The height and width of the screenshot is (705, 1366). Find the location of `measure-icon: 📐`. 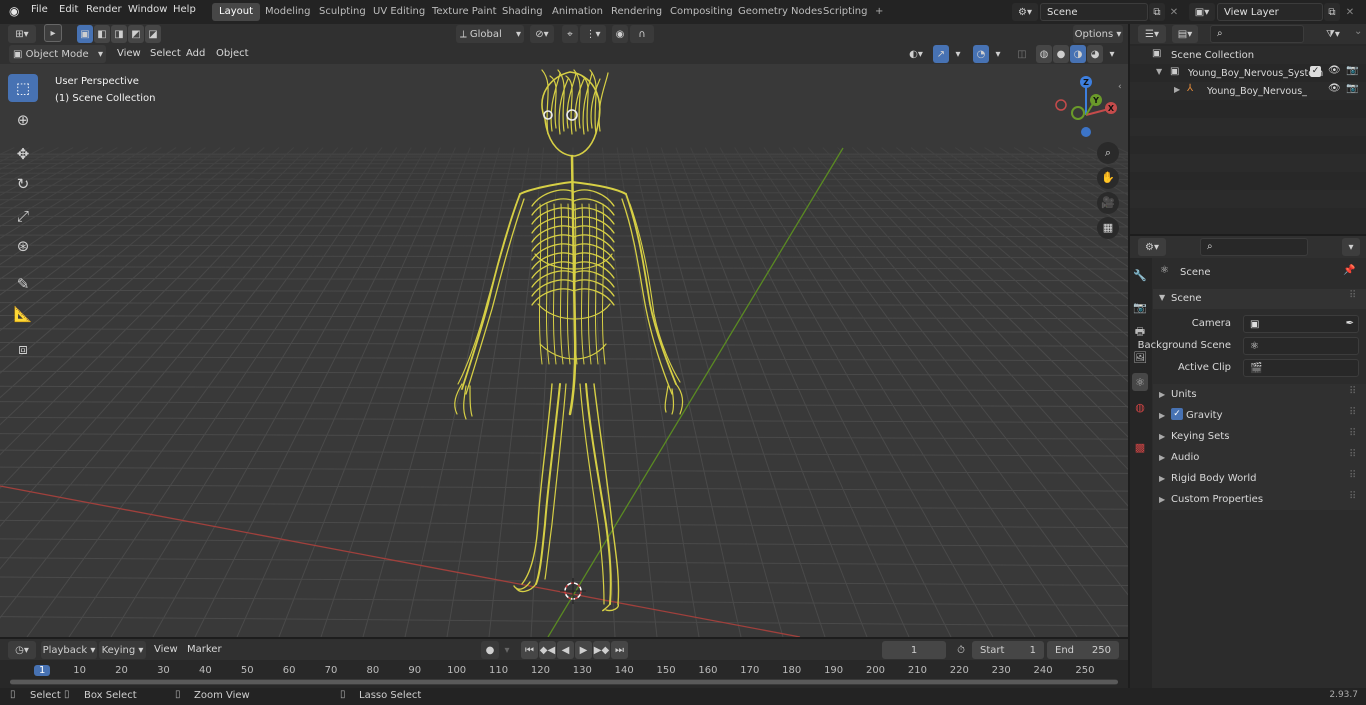

measure-icon: 📐 is located at coordinates (23, 314).